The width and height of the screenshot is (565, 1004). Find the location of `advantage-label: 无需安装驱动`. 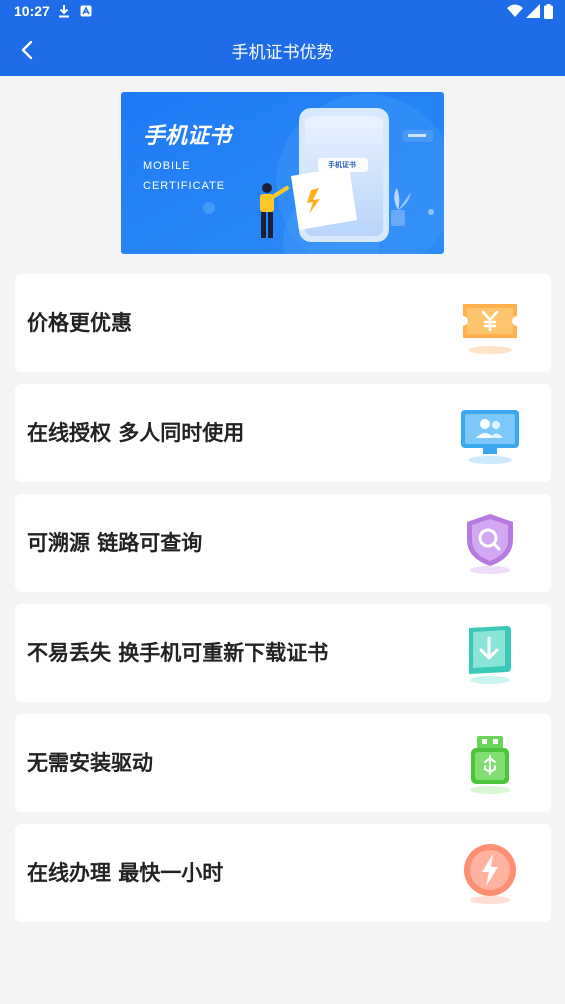

advantage-label: 无需安装驱动 is located at coordinates (90, 763).